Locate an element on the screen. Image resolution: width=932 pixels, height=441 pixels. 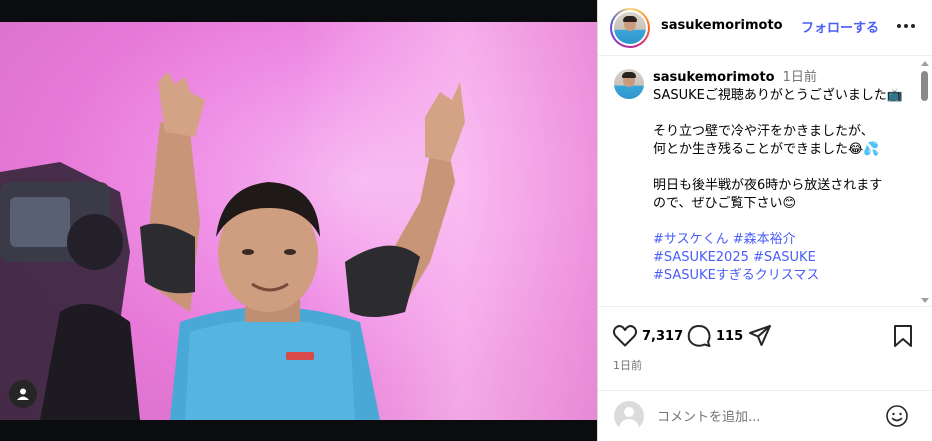
scroll-up-arrow-icon is located at coordinates (925, 63).